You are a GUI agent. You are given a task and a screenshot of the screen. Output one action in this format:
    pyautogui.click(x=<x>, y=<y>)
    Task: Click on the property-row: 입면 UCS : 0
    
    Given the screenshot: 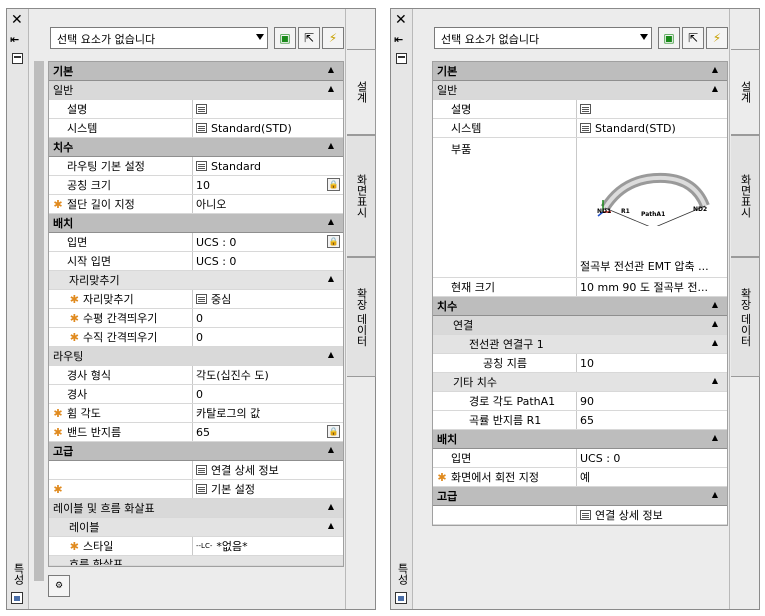 What is the action you would take?
    pyautogui.click(x=580, y=458)
    